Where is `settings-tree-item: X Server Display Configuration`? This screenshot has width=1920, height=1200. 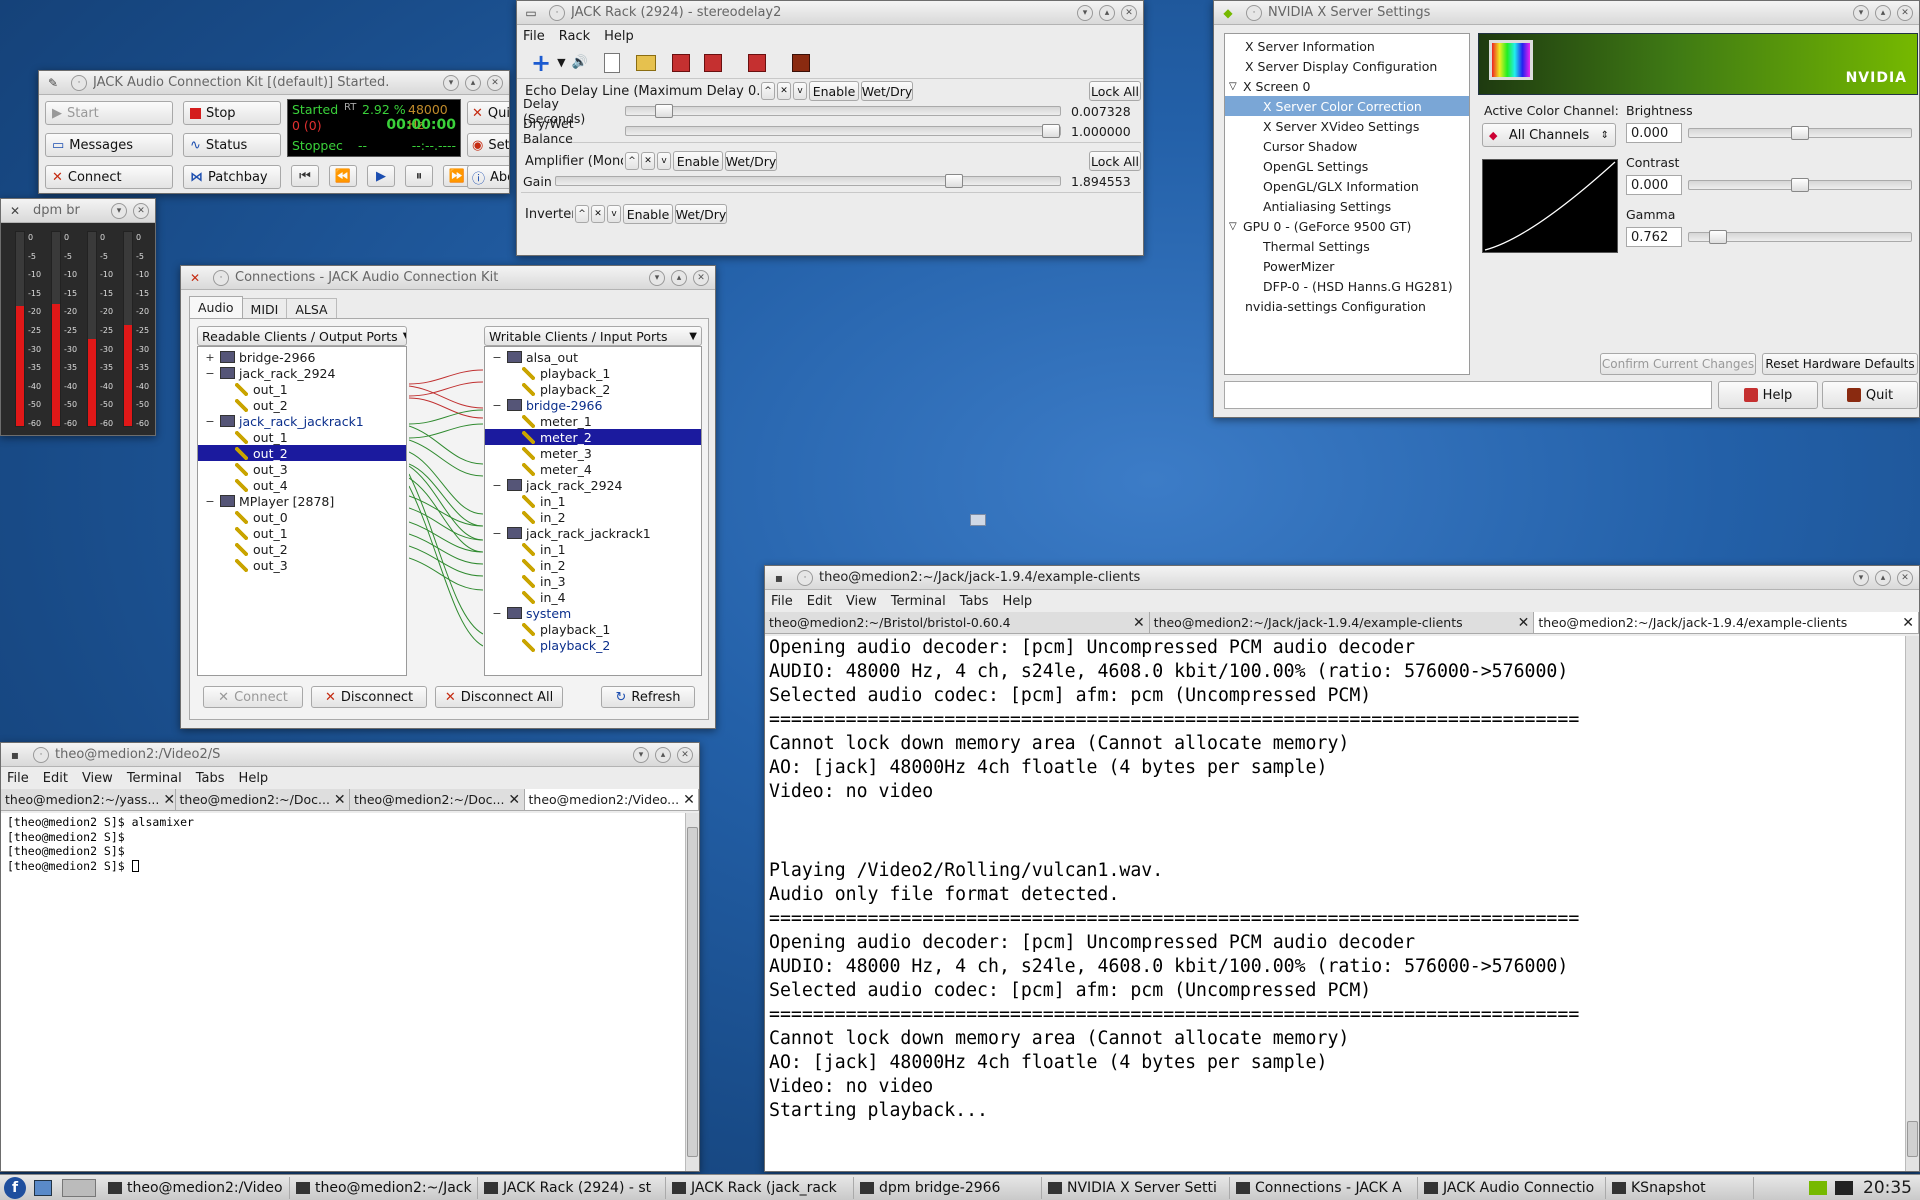
settings-tree-item: X Server Display Configuration is located at coordinates (1347, 66).